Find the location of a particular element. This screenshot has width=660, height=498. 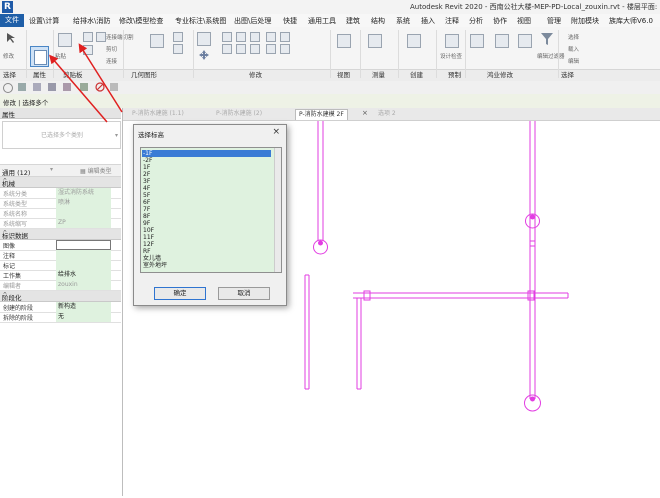

list-scrollbar is located at coordinates (277, 210).